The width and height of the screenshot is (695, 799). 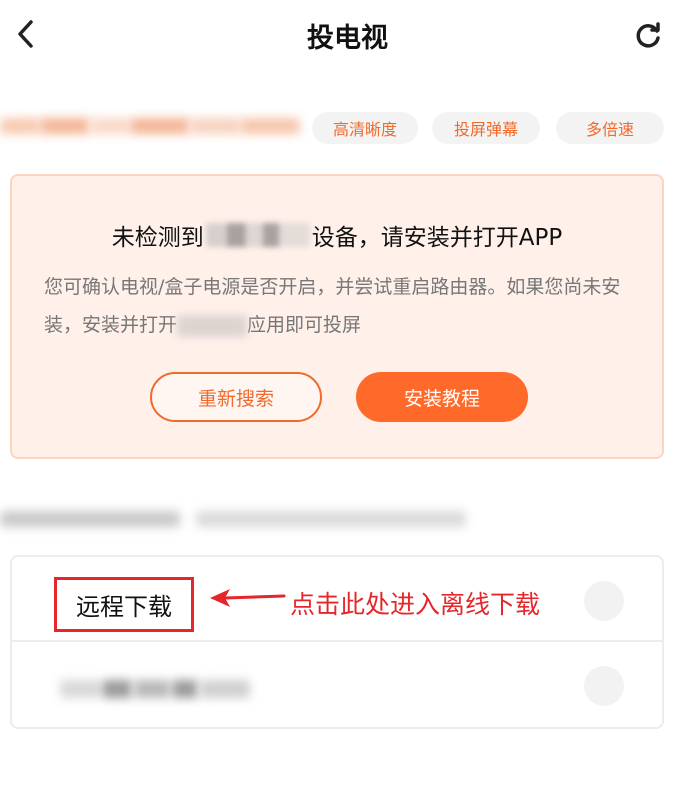 I want to click on option-toggle, so click(x=604, y=686).